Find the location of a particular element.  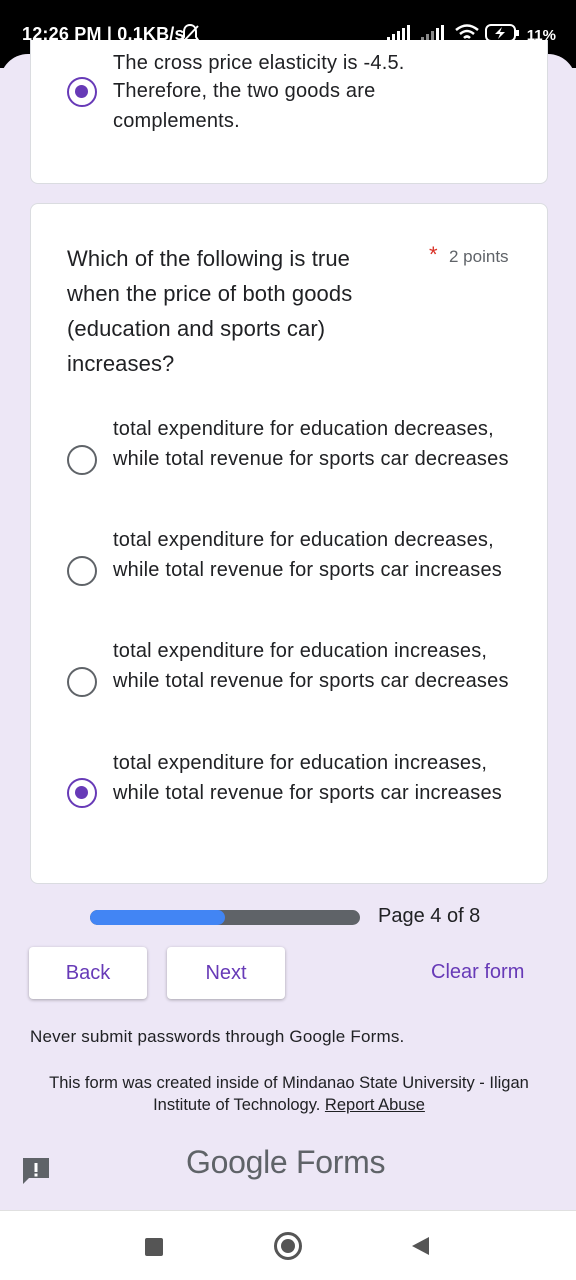

clear-form-button: Clear form is located at coordinates (477, 972).